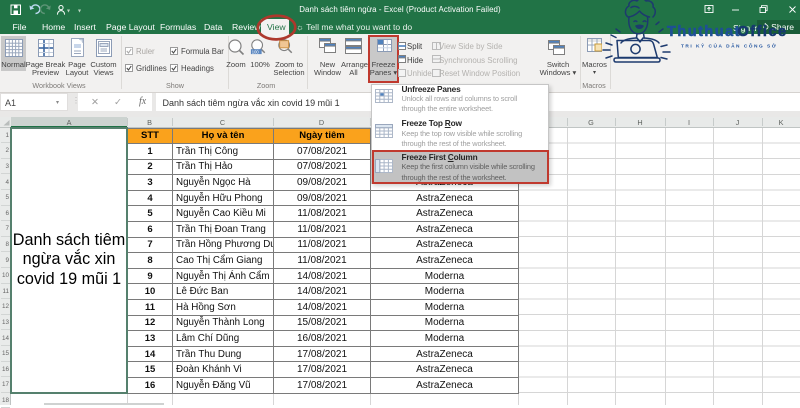 This screenshot has width=800, height=408. What do you see at coordinates (763, 32) in the screenshot?
I see `svg-text: Office` at bounding box center [763, 32].